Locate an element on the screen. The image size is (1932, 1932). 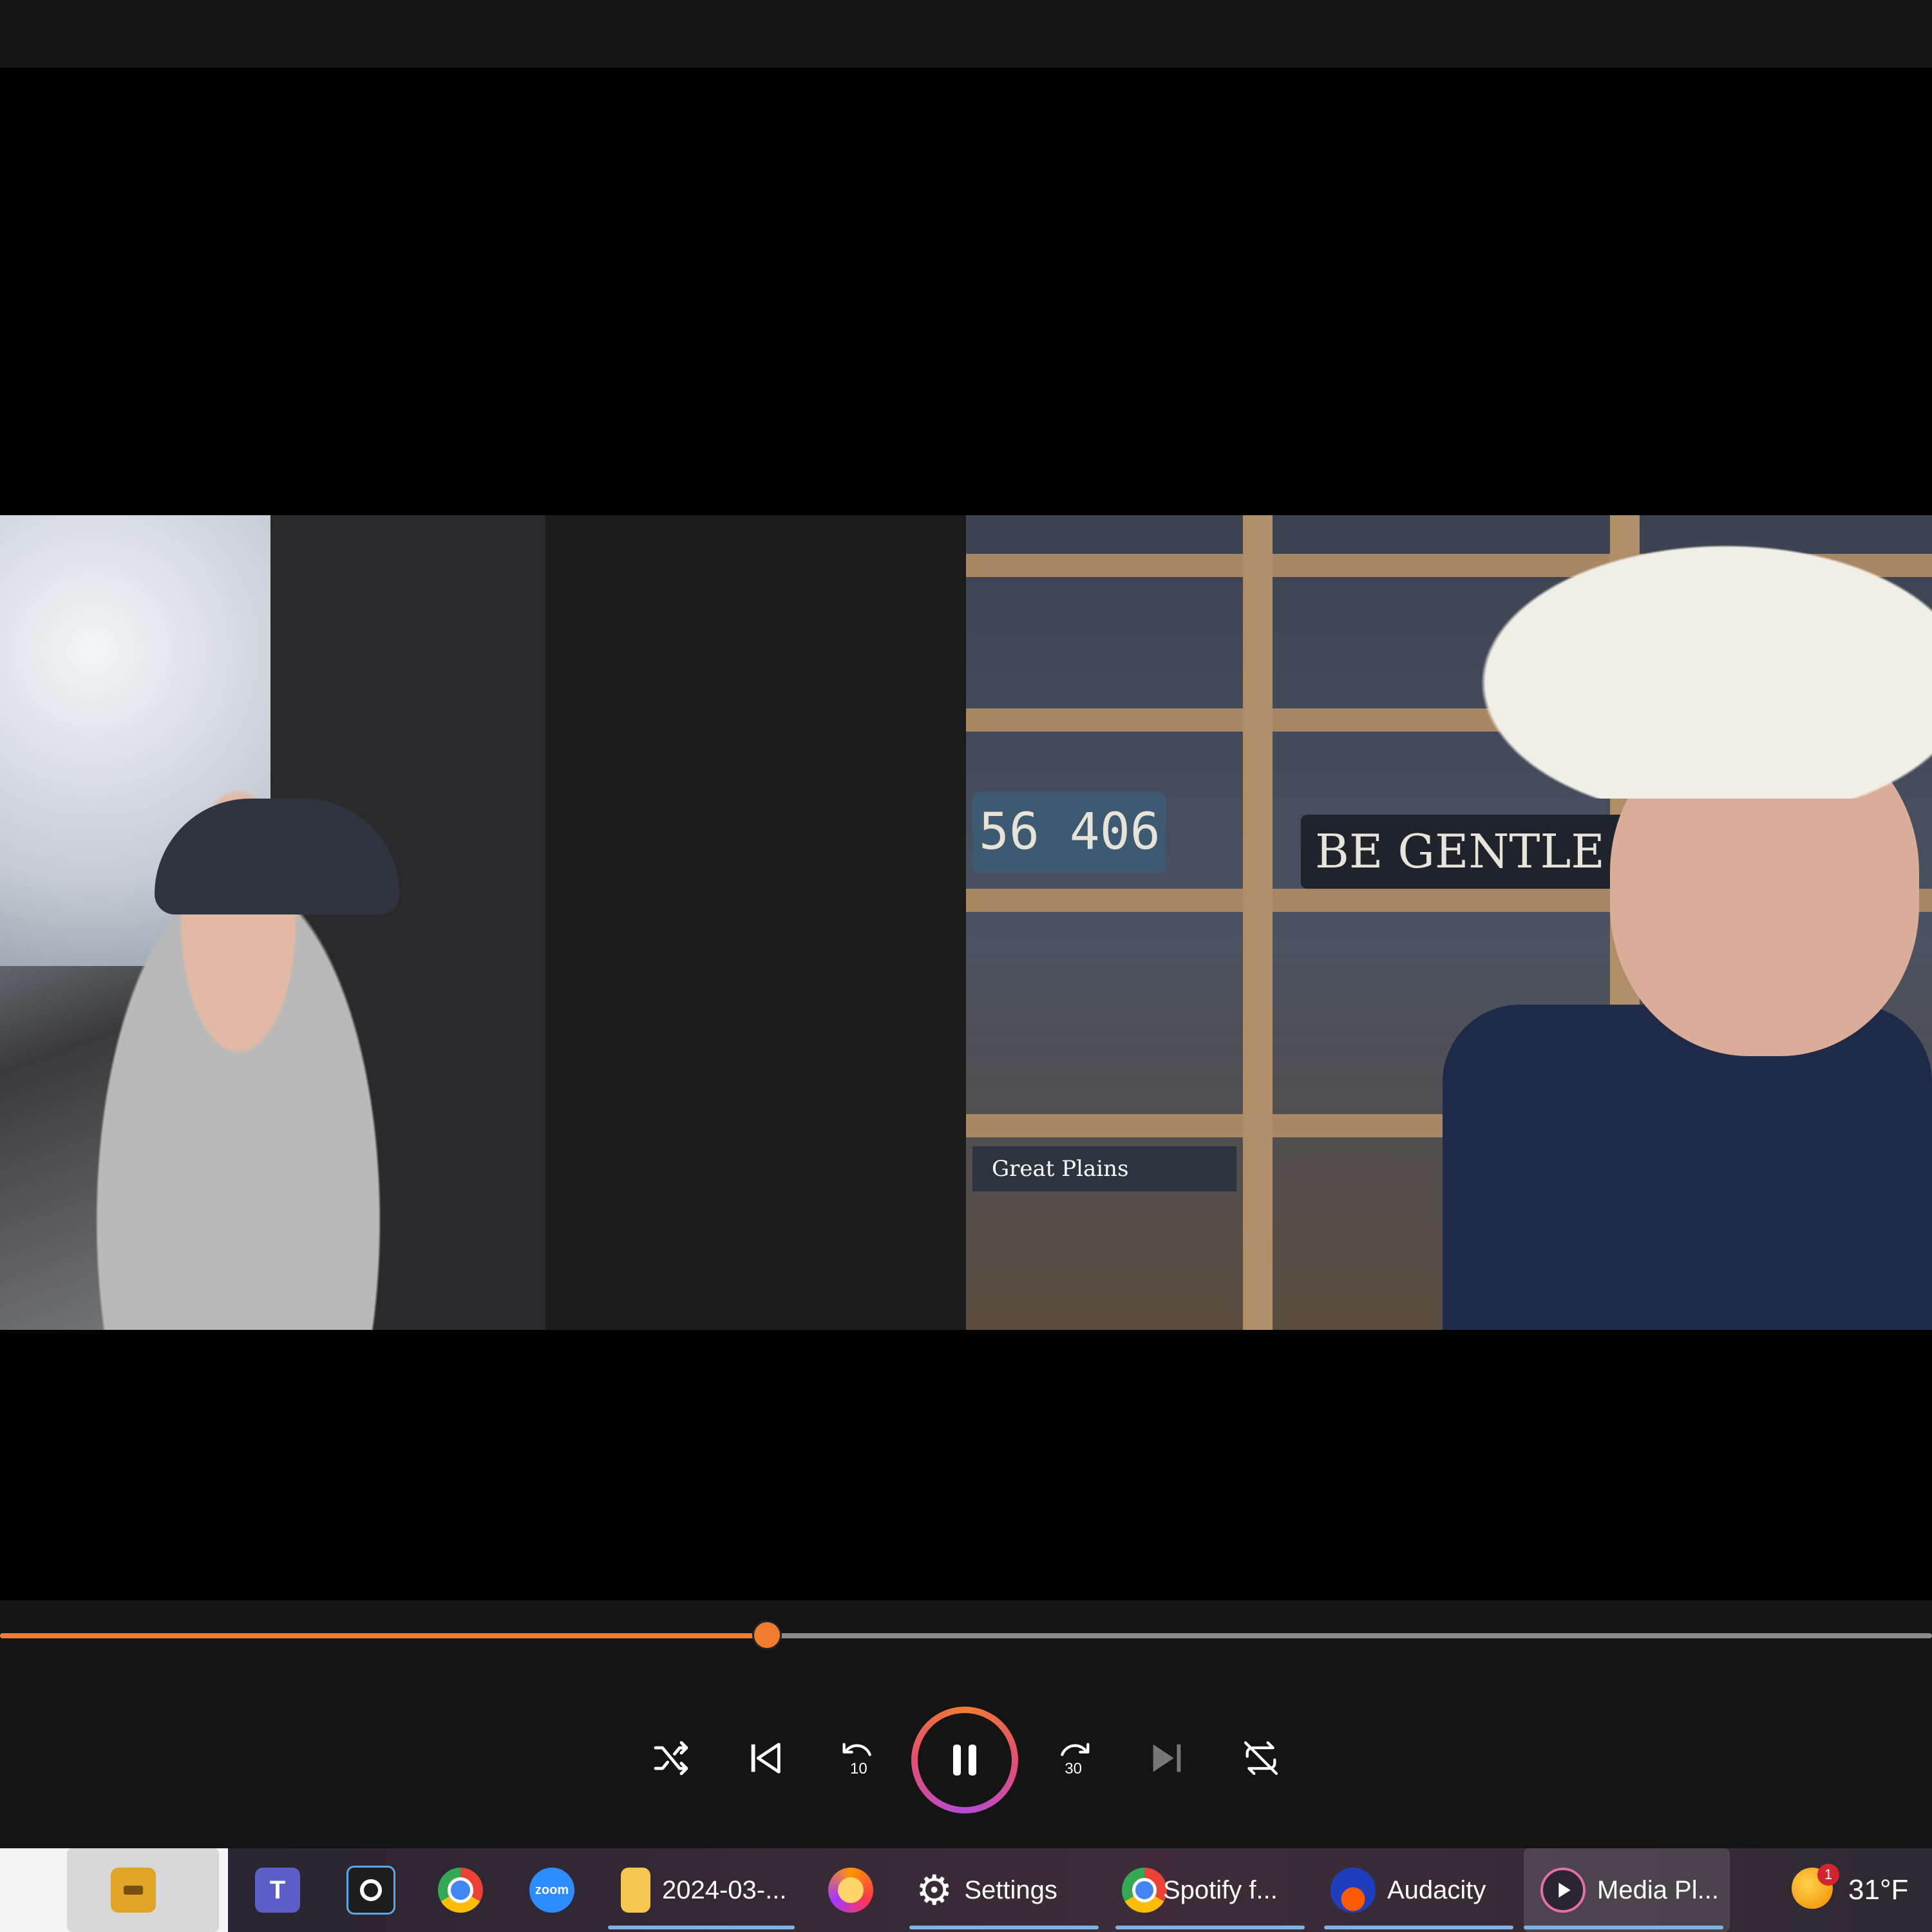
shuffle-button is located at coordinates (671, 1758).